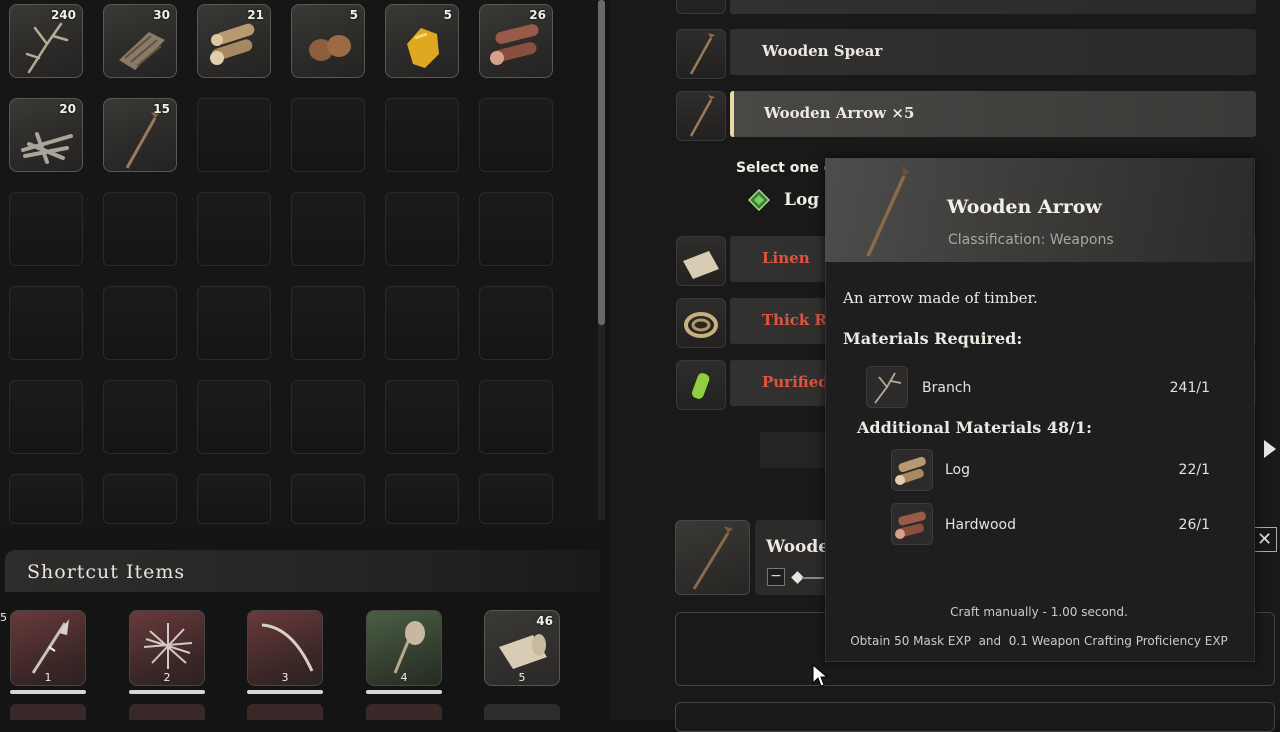 Image resolution: width=1280 pixels, height=732 pixels. I want to click on craft-item-icon, so click(712, 557).